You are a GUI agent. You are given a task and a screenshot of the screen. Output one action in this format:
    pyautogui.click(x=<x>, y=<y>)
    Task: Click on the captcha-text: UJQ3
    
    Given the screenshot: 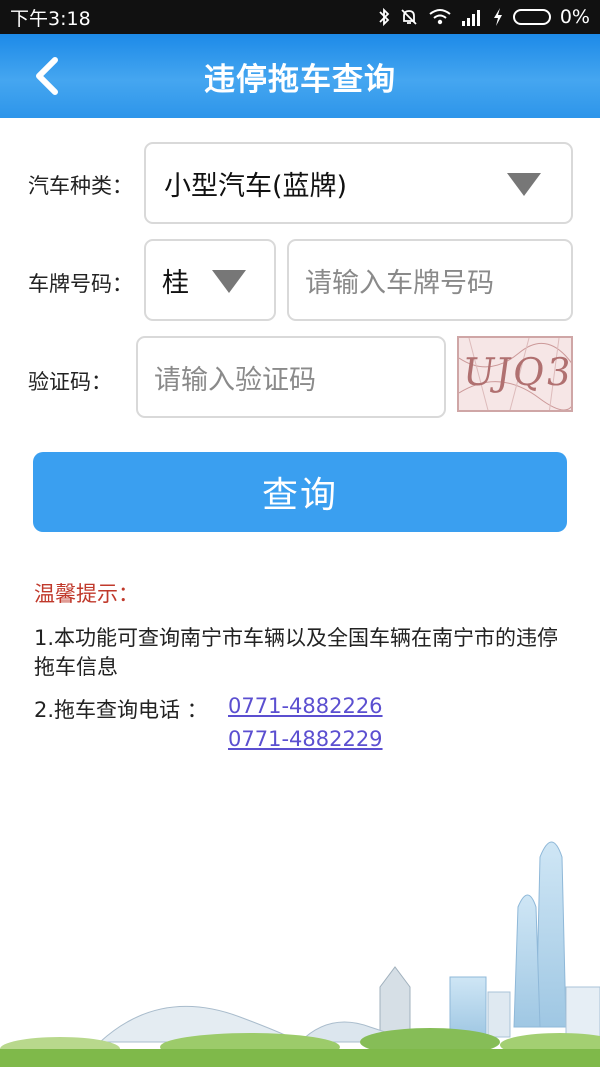 What is the action you would take?
    pyautogui.click(x=516, y=372)
    